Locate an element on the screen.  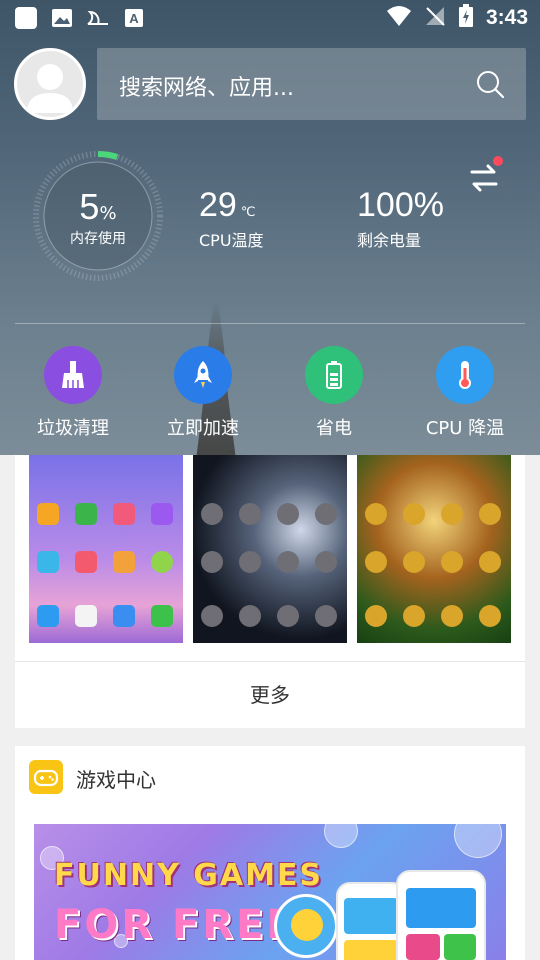
battery-label: 剩余电量 is located at coordinates (389, 240).